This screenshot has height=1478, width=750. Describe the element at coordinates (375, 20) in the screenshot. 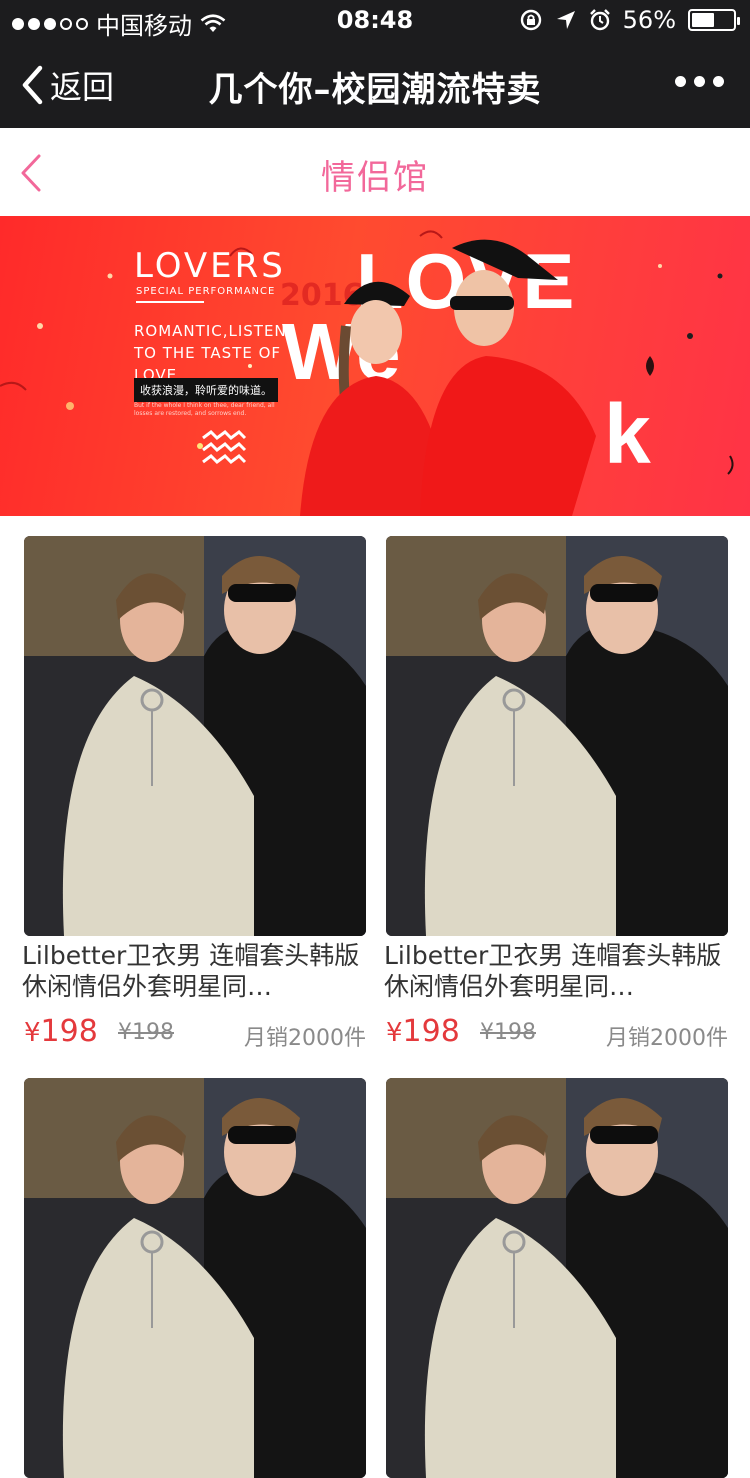

I see `status-bar: 中国移动 08:48 56%` at that location.